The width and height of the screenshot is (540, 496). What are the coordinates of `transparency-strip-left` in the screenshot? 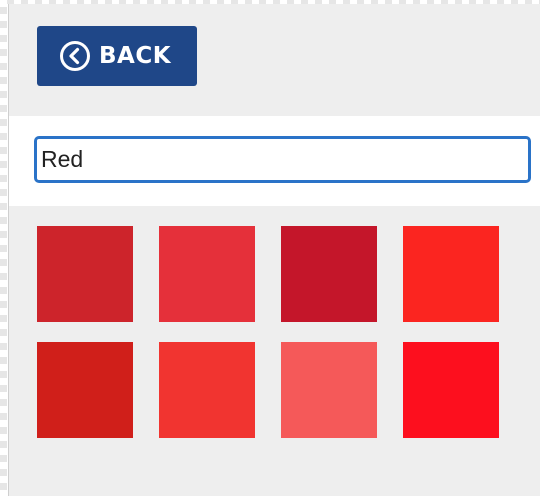 It's located at (3, 248).